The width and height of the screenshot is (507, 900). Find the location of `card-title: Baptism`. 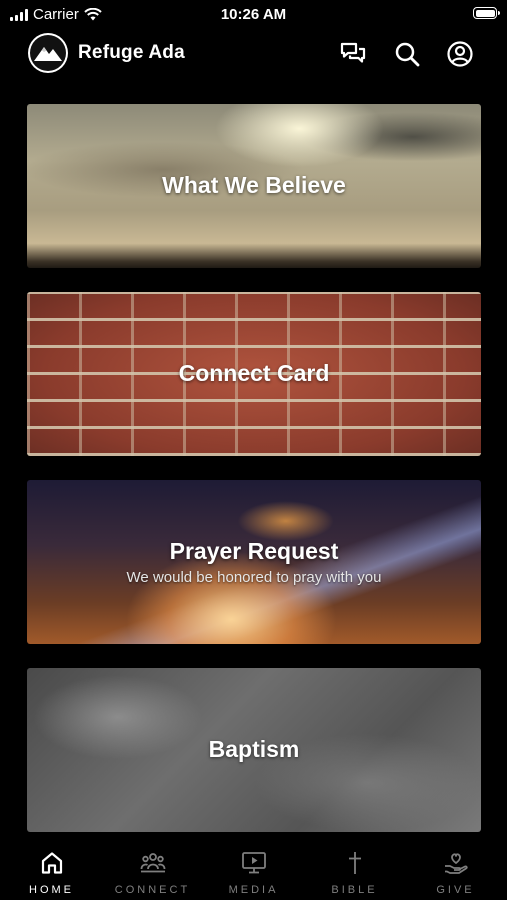

card-title: Baptism is located at coordinates (254, 749).